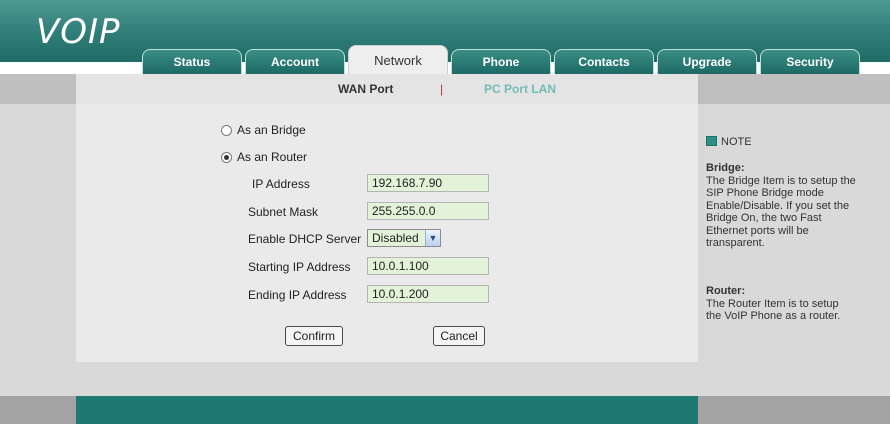 This screenshot has height=424, width=890. I want to click on bridge-radio, so click(226, 130).